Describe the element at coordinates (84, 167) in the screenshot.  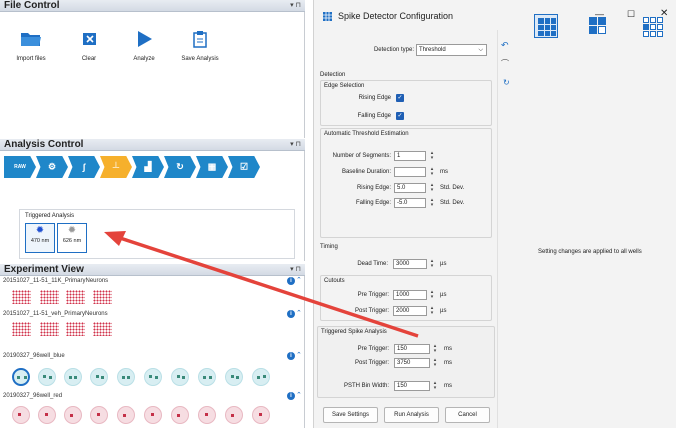
I see `spike-step: ʃ` at that location.